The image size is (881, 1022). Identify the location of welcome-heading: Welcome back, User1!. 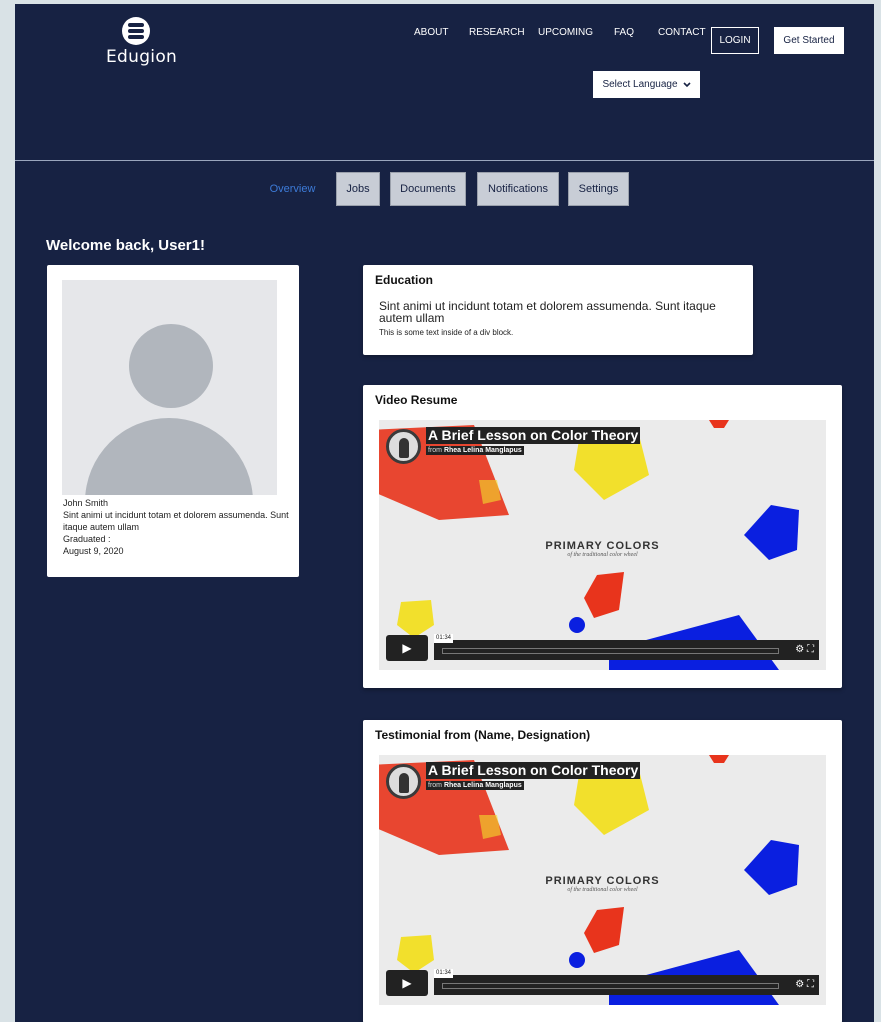
(125, 245).